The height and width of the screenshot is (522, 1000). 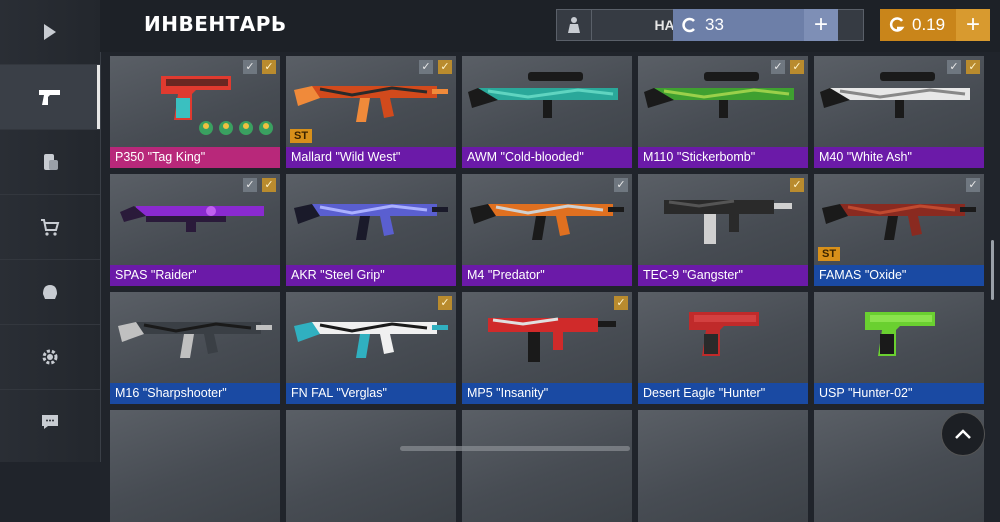 I want to click on coins-icon, so click(x=51, y=162).